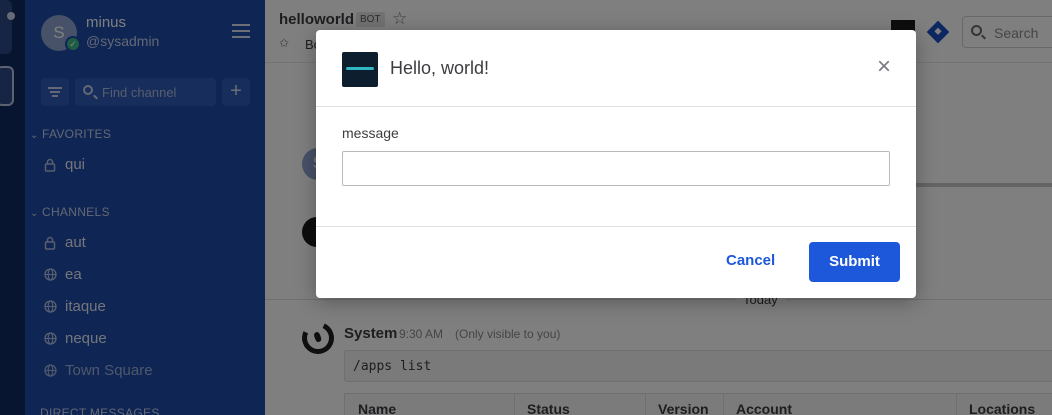  I want to click on message-field, so click(616, 168).